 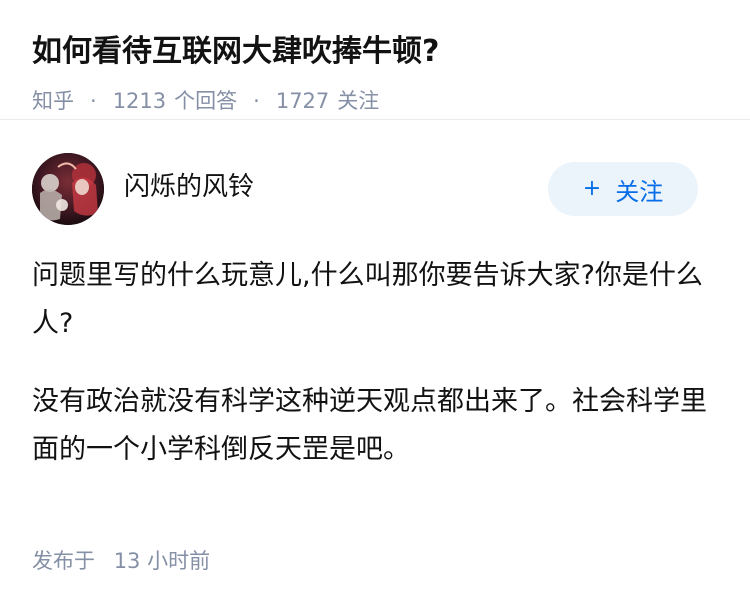 I want to click on publish-time: 13 小时前, so click(x=162, y=561).